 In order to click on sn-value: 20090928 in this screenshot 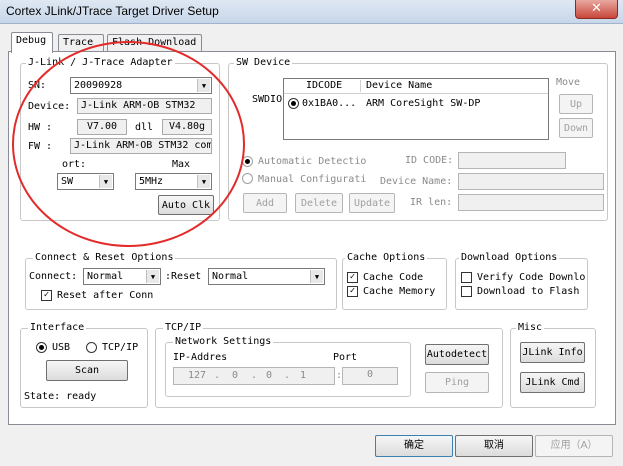, I will do `click(98, 85)`.